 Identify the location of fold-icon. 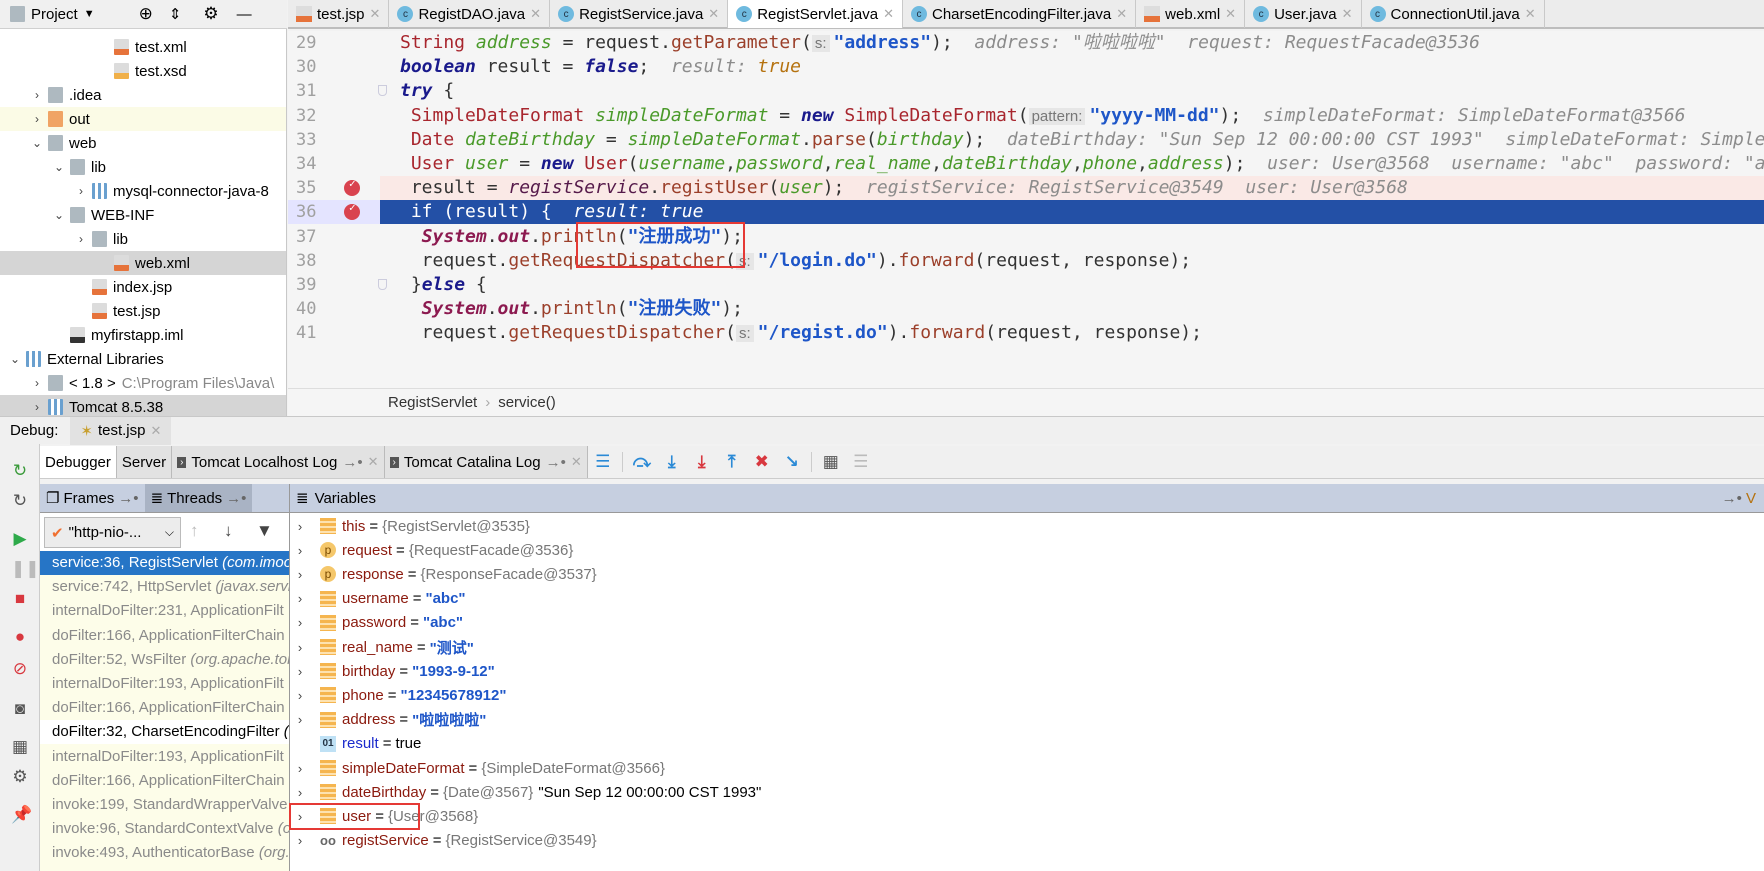
(382, 91).